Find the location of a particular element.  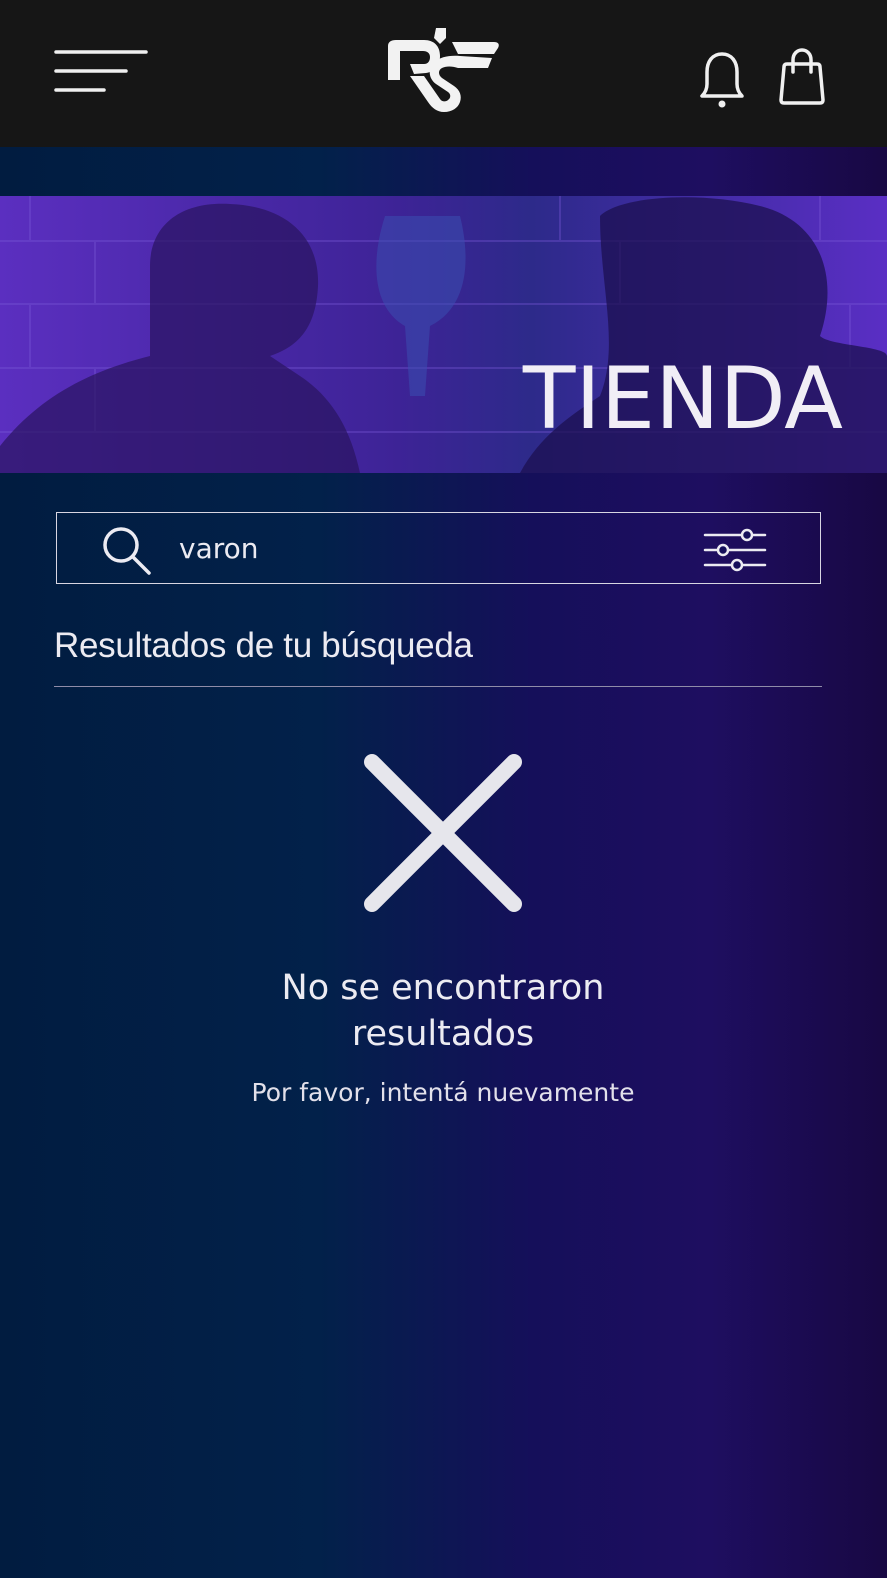

empty-state-title-line2: resultados is located at coordinates (443, 1034).